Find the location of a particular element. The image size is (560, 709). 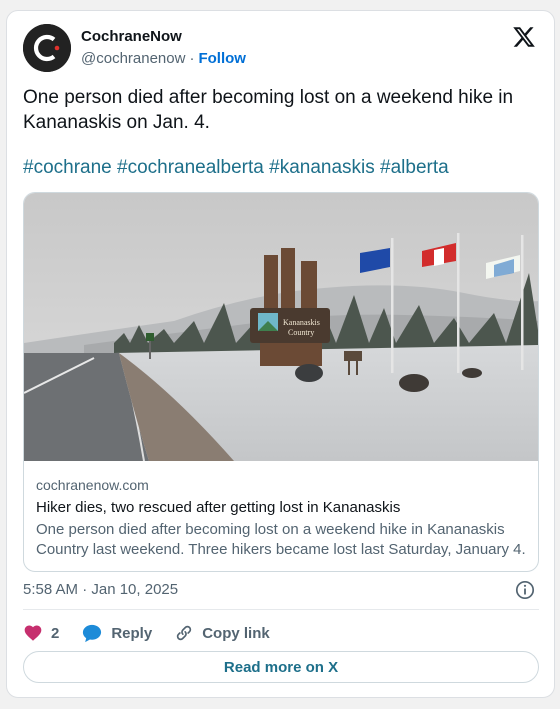

avatar is located at coordinates (47, 48).